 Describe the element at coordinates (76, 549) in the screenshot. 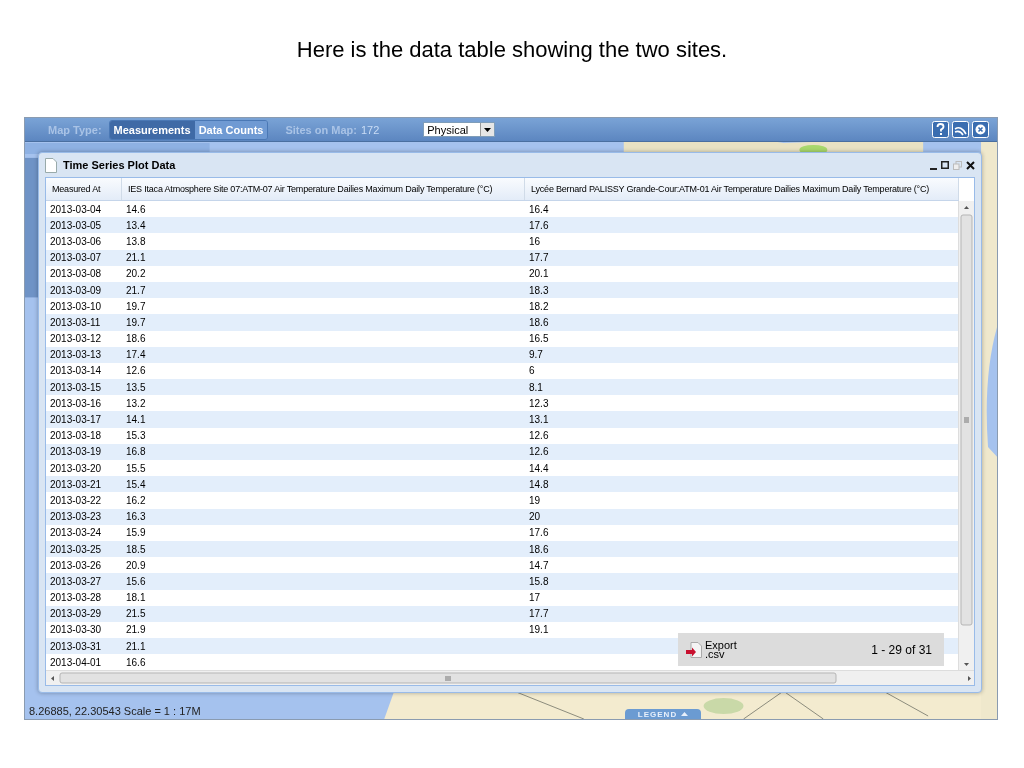

I see `table-cell-text: 2013-03-25` at that location.